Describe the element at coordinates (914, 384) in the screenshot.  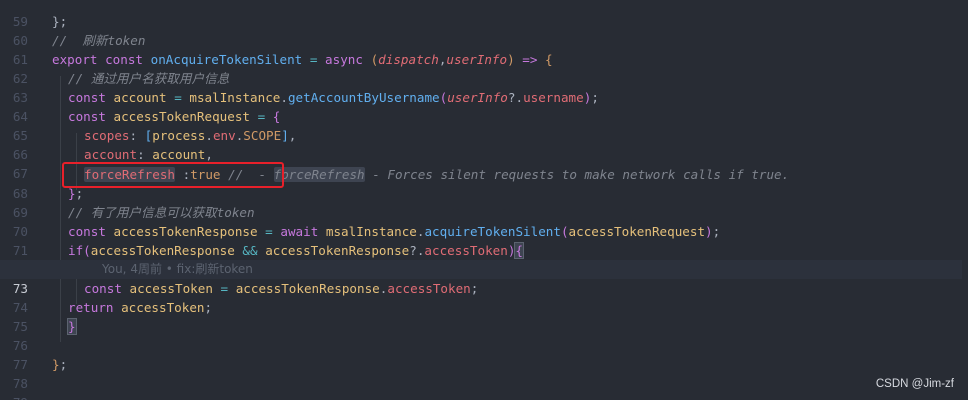
I see `watermark: CSDN @Jim-zf` at that location.